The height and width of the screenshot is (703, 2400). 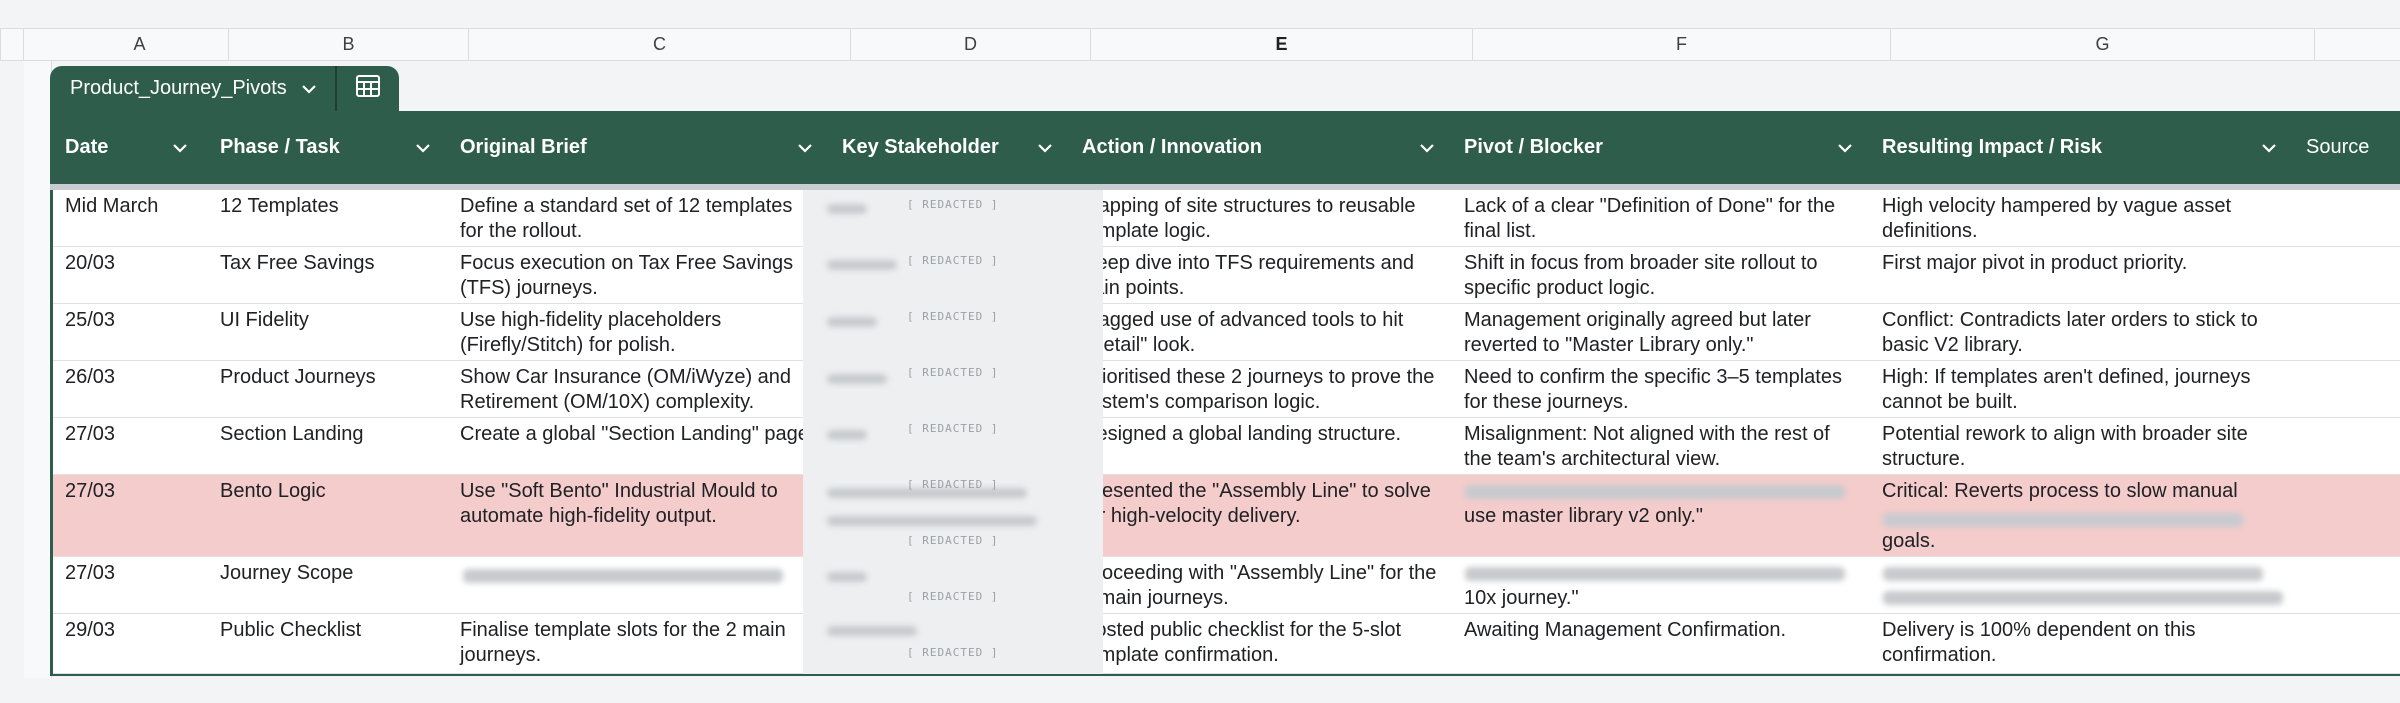 What do you see at coordinates (2082, 489) in the screenshot?
I see `cell-impact-line1: Critical: Reverts process to slow manual` at bounding box center [2082, 489].